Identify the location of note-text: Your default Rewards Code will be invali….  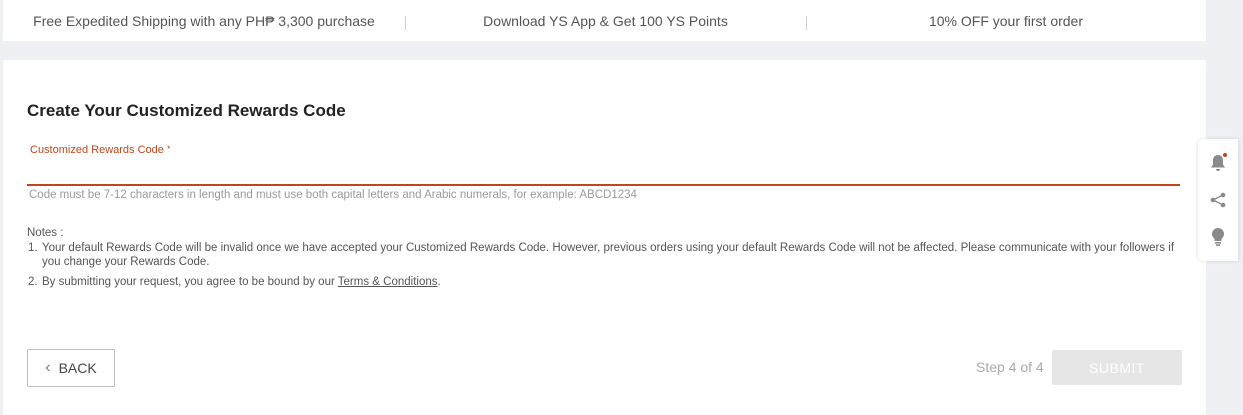
(608, 255).